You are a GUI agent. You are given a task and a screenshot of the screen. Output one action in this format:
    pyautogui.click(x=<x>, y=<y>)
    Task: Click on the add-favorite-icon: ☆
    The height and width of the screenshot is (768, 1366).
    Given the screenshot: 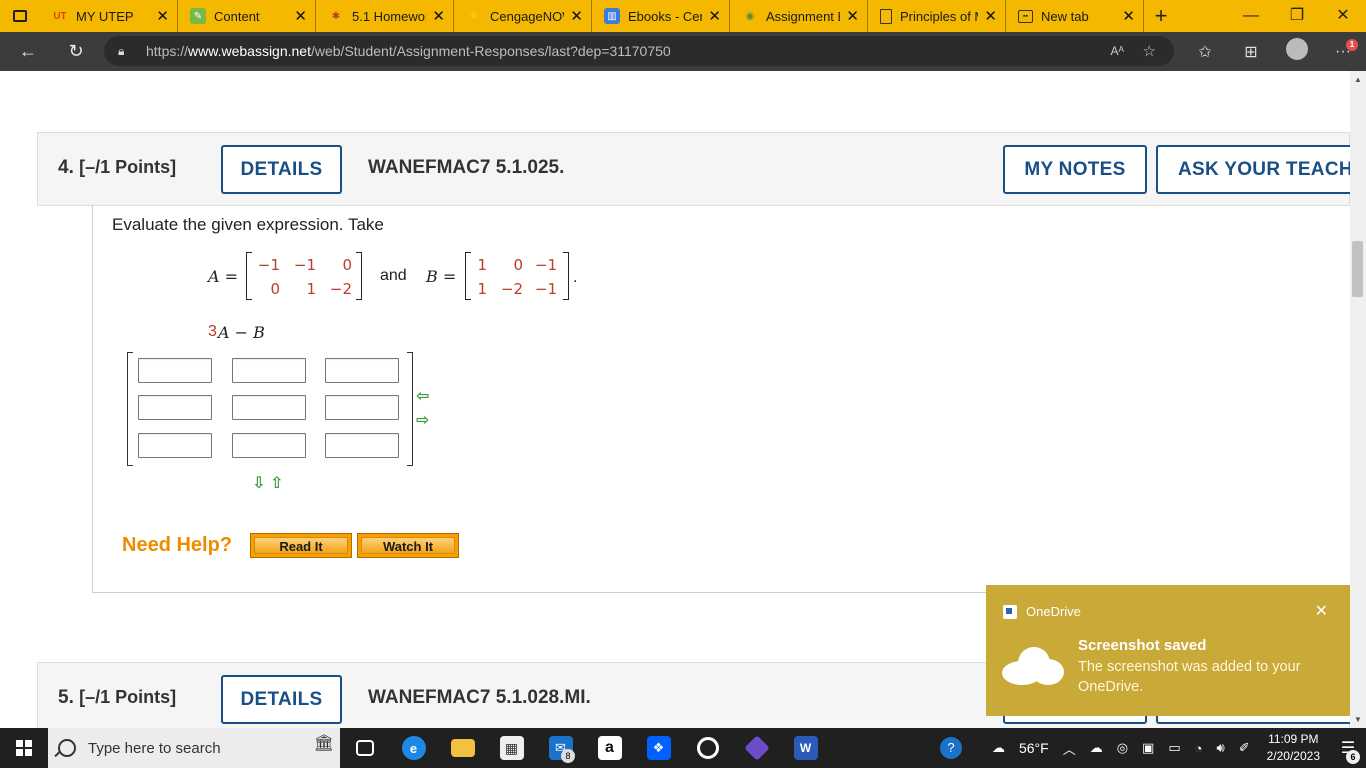 What is the action you would take?
    pyautogui.click(x=1149, y=51)
    